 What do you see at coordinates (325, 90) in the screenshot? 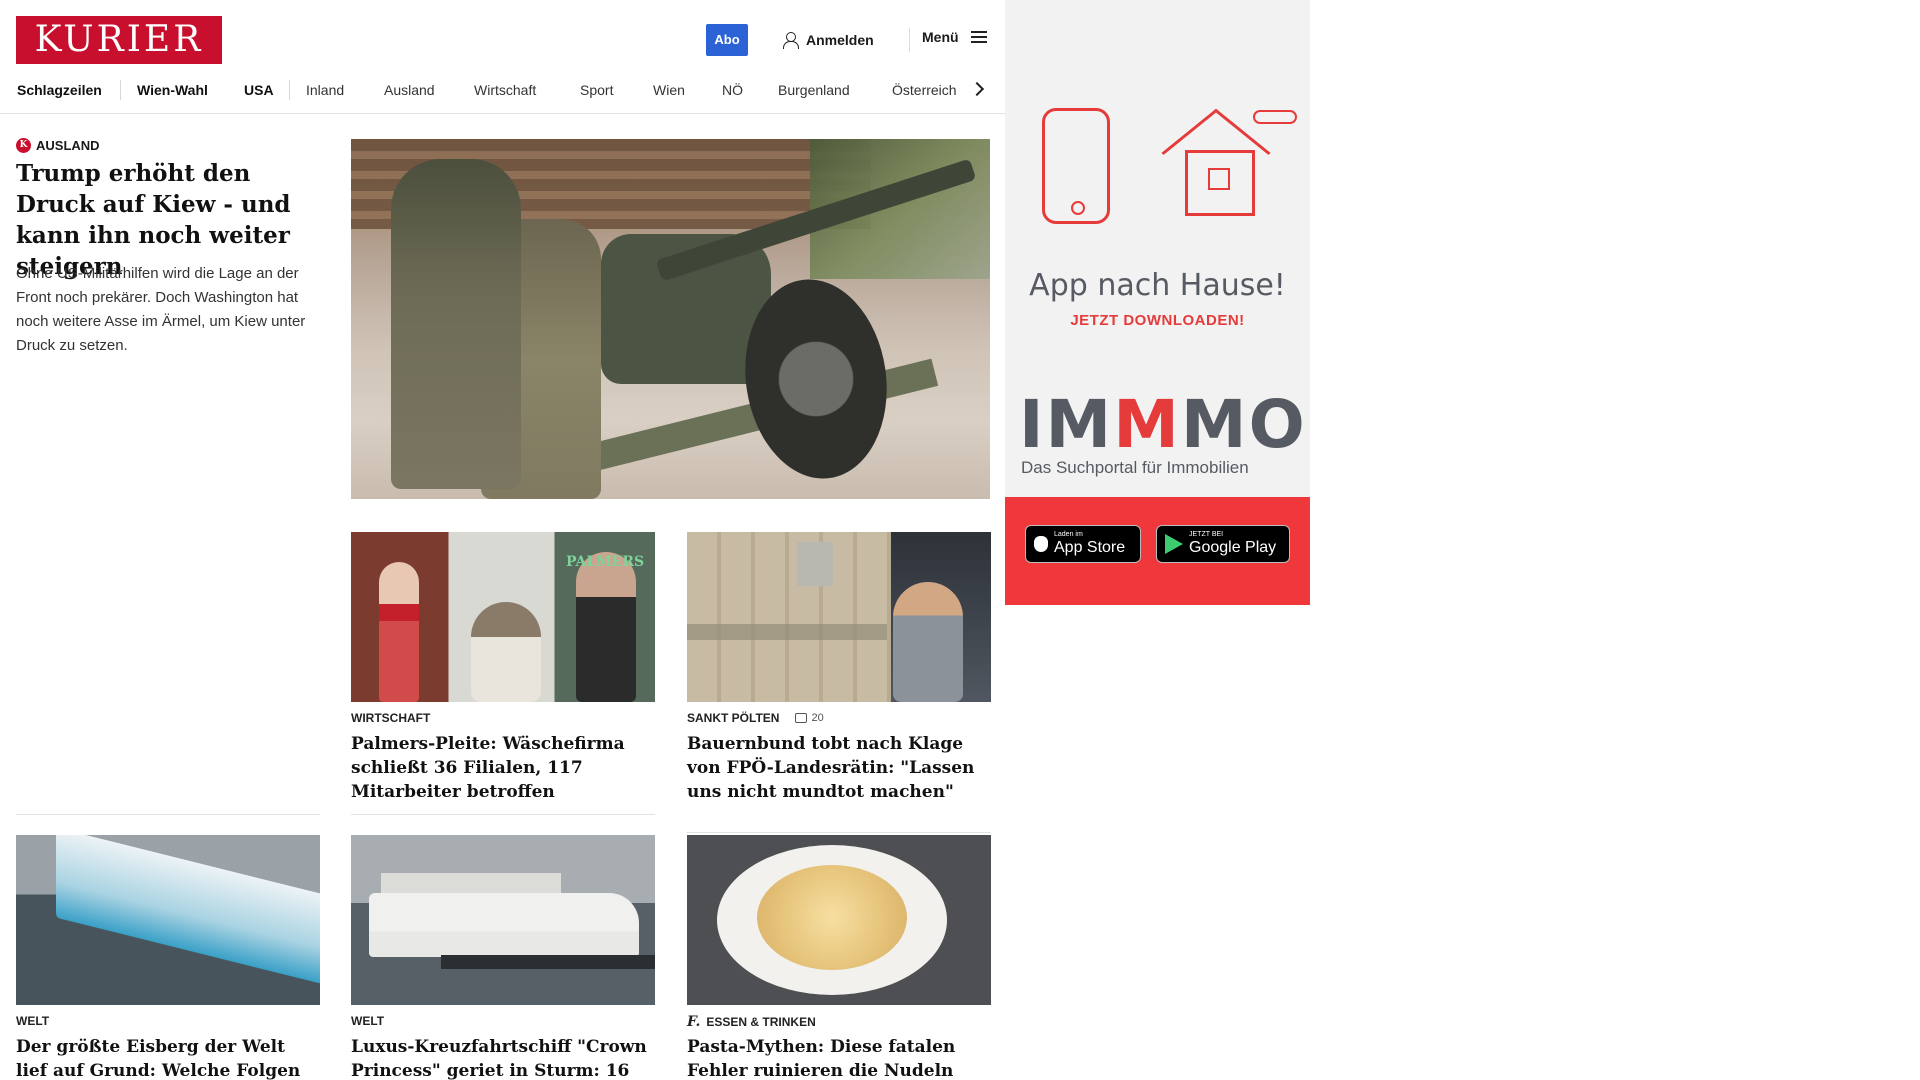
I see `nav-item-inland: Inland` at bounding box center [325, 90].